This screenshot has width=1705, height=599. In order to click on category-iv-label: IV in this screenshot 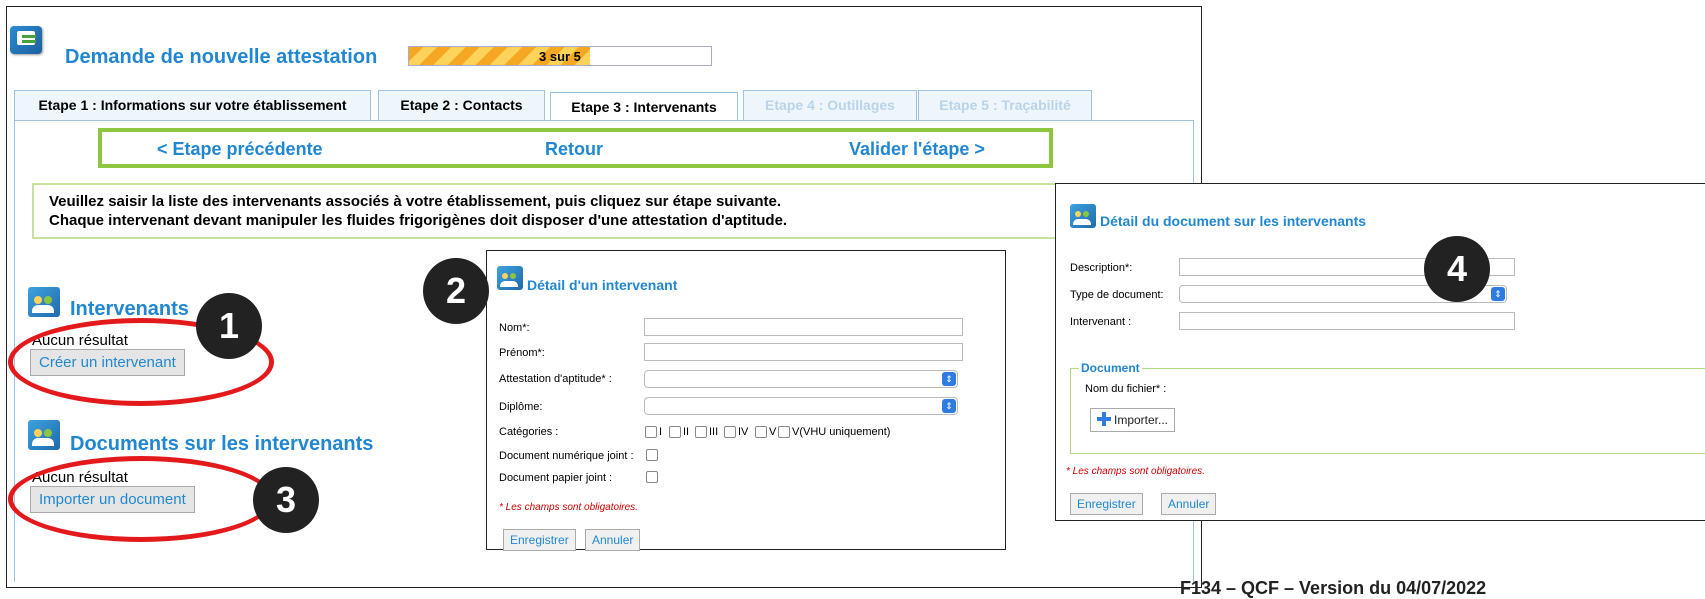, I will do `click(743, 432)`.